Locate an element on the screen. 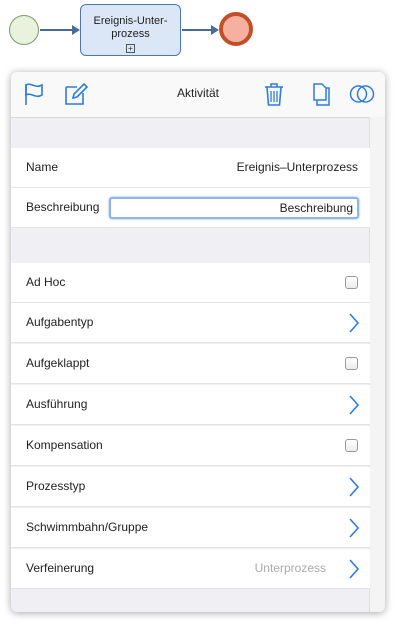 This screenshot has width=396, height=630. expanded-label: Aufgeklappt is located at coordinates (58, 363).